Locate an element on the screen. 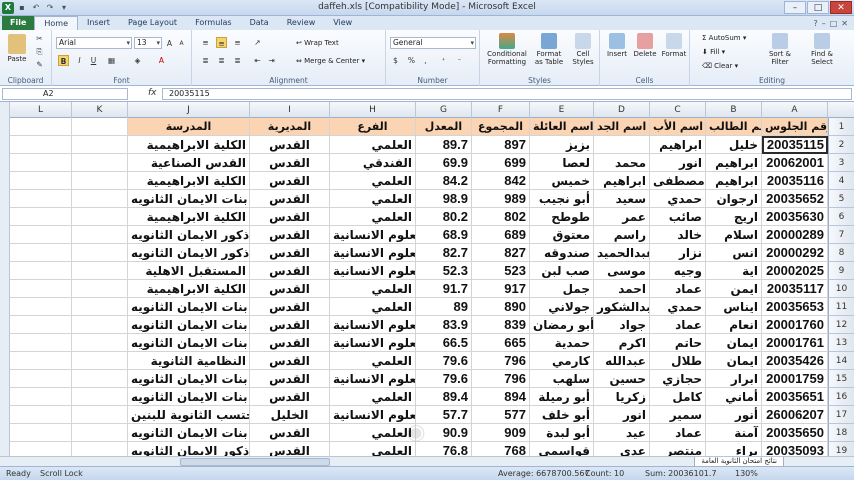 This screenshot has height=480, width=854. cell-G: 98.9 is located at coordinates (444, 199).